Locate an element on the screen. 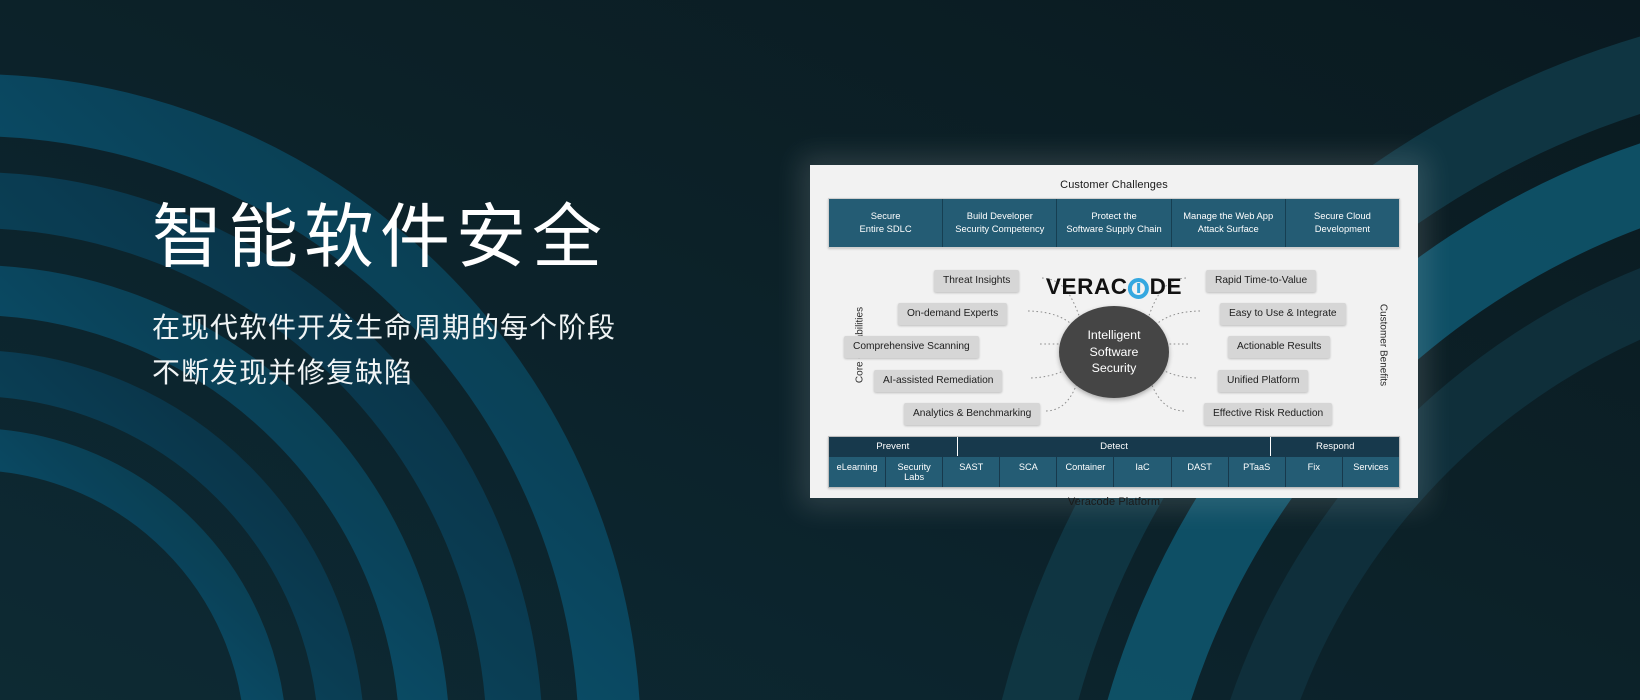  challenge-cell-line: Development is located at coordinates (1342, 228).